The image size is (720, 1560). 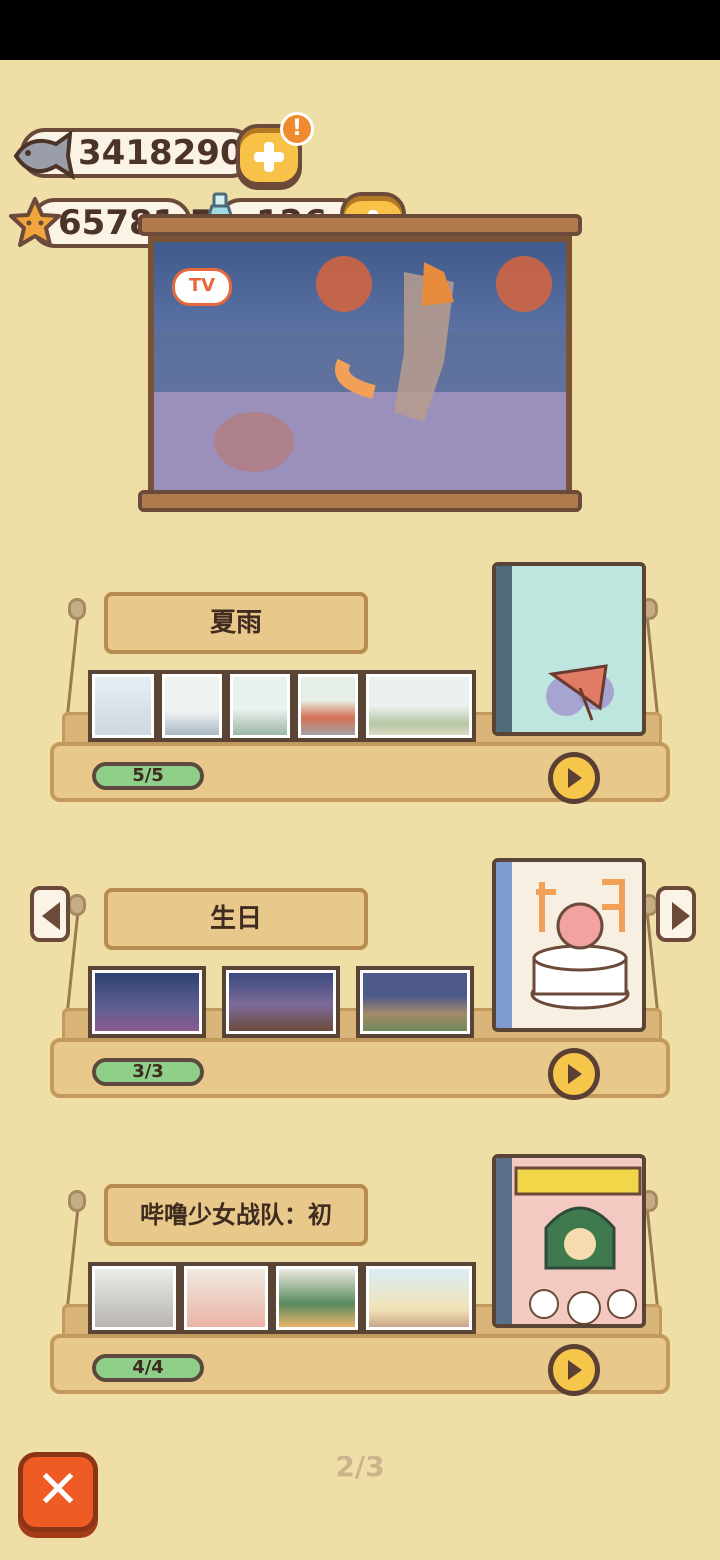 I want to click on cake-icon, so click(x=580, y=944).